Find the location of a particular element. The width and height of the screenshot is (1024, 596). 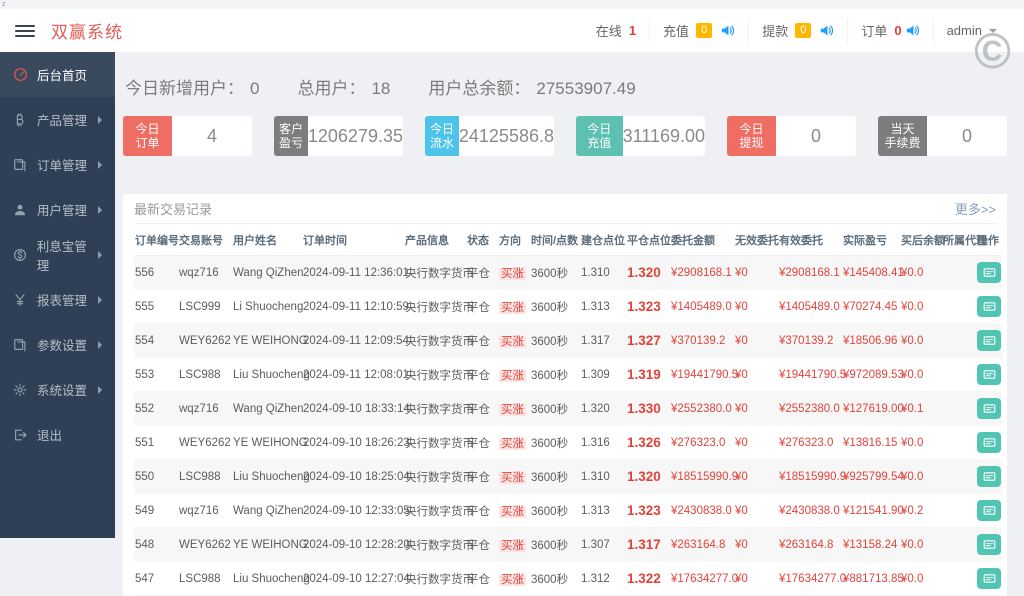

cell-profit: ¥145408.41 is located at coordinates (873, 272).